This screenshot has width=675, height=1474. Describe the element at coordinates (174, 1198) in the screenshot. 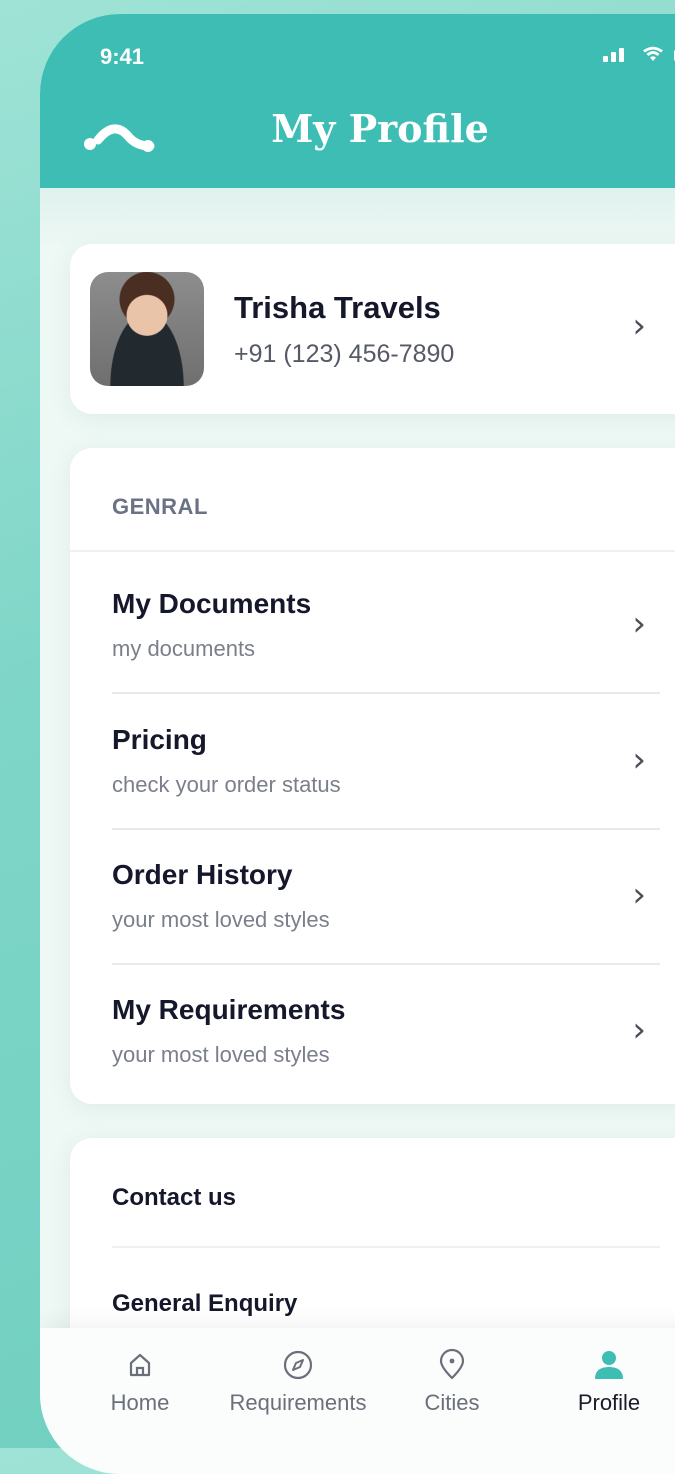

I see `contact-us-link: Contact us` at that location.